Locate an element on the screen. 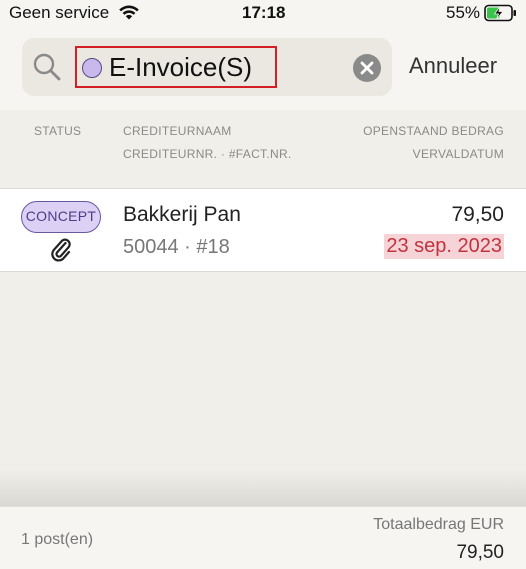 This screenshot has height=569, width=526. outstanding-amount: 79,50 is located at coordinates (477, 214).